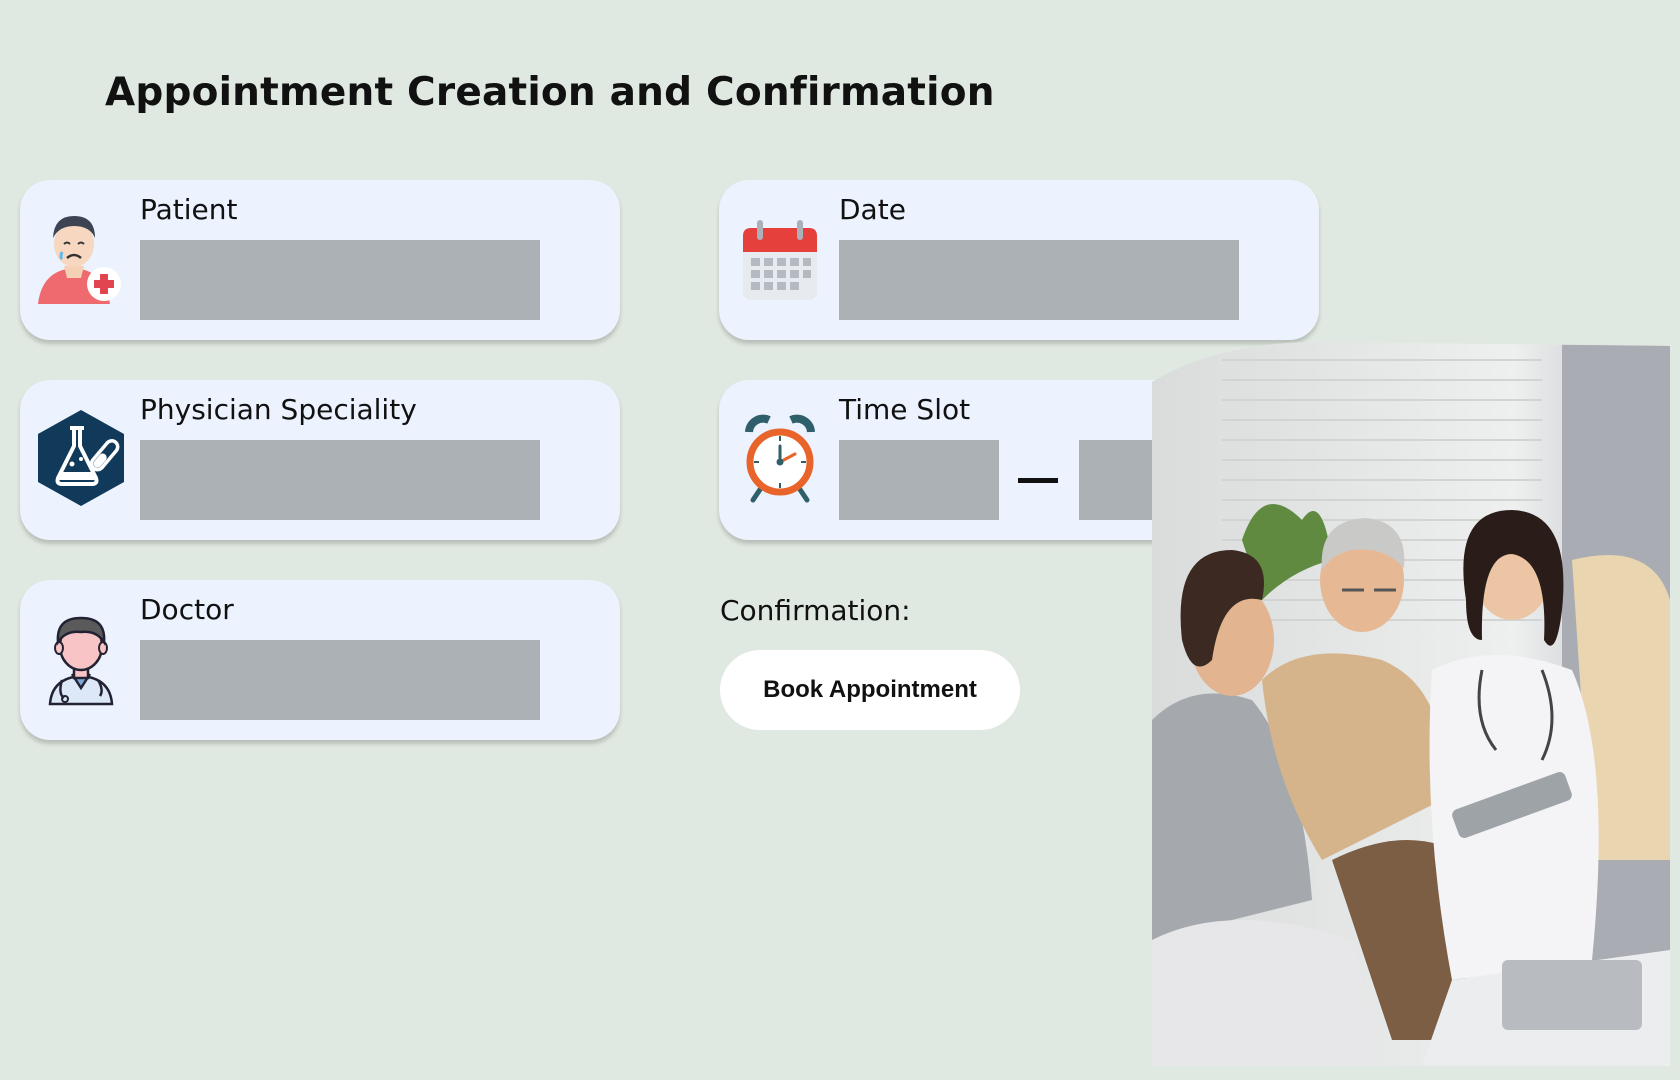  I want to click on book-appointment-button: Book Appointment, so click(870, 690).